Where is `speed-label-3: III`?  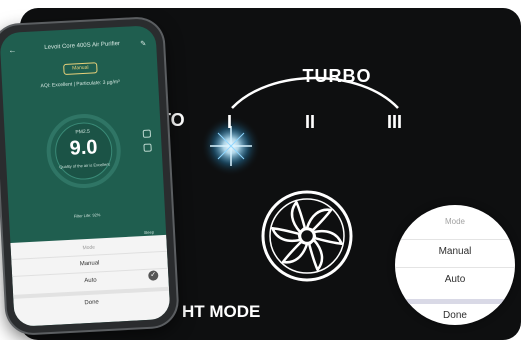
speed-label-3: III is located at coordinates (395, 122).